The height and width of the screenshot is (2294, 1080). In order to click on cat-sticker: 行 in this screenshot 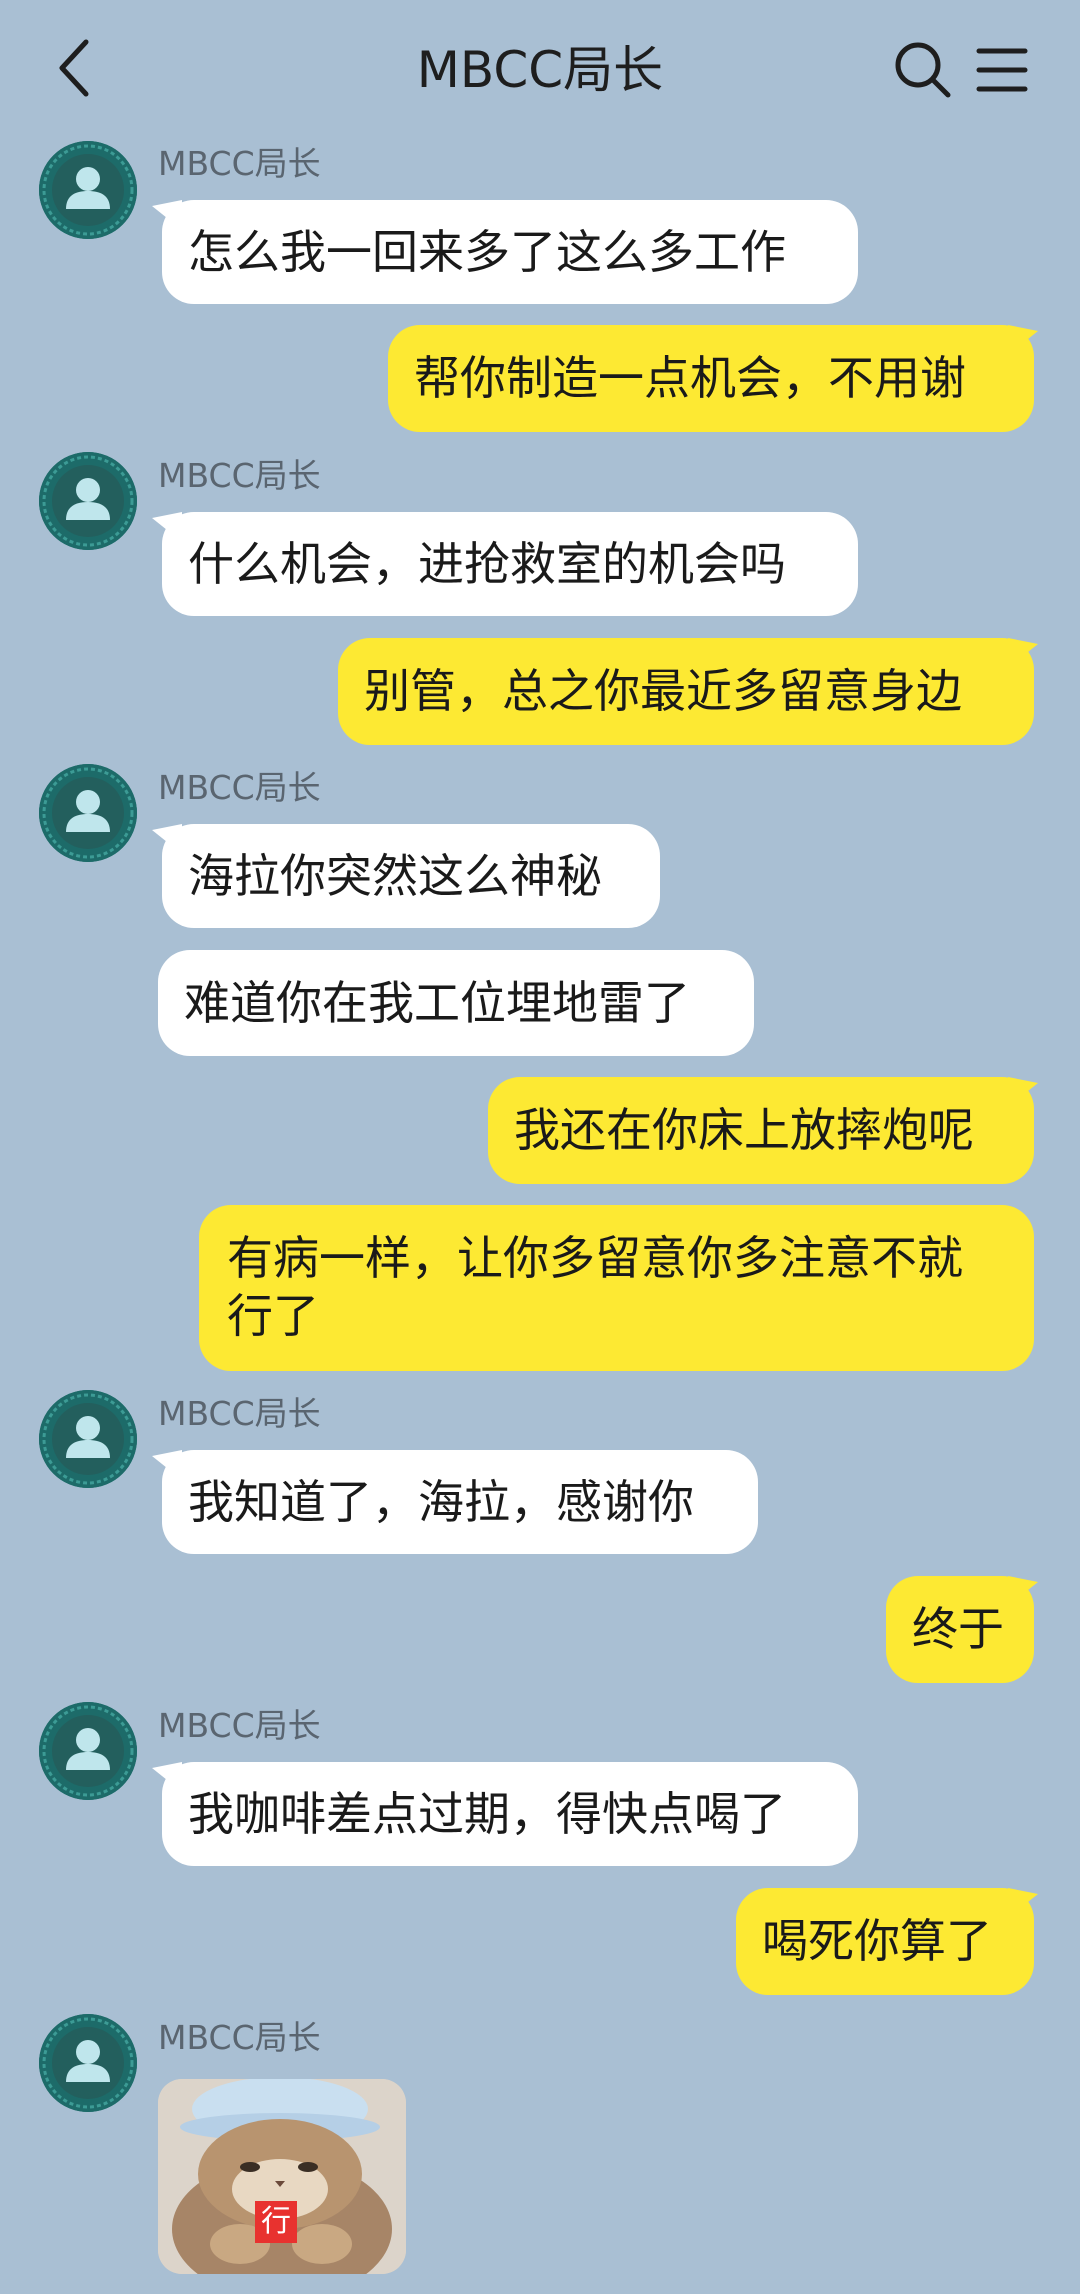, I will do `click(282, 2176)`.